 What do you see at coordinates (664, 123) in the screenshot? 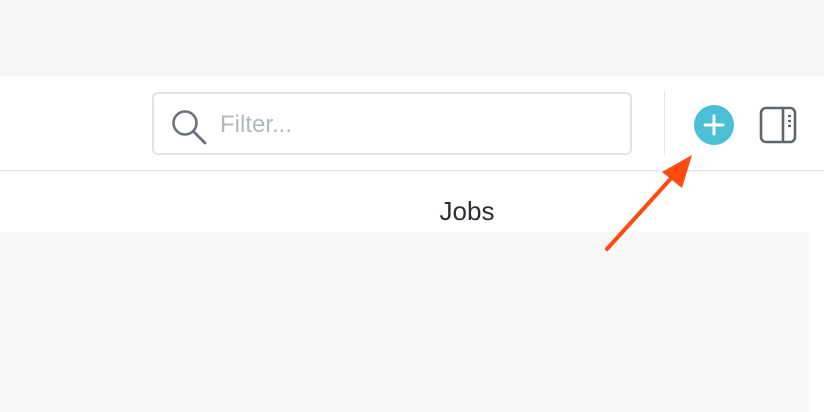
I see `toolbar-divider` at bounding box center [664, 123].